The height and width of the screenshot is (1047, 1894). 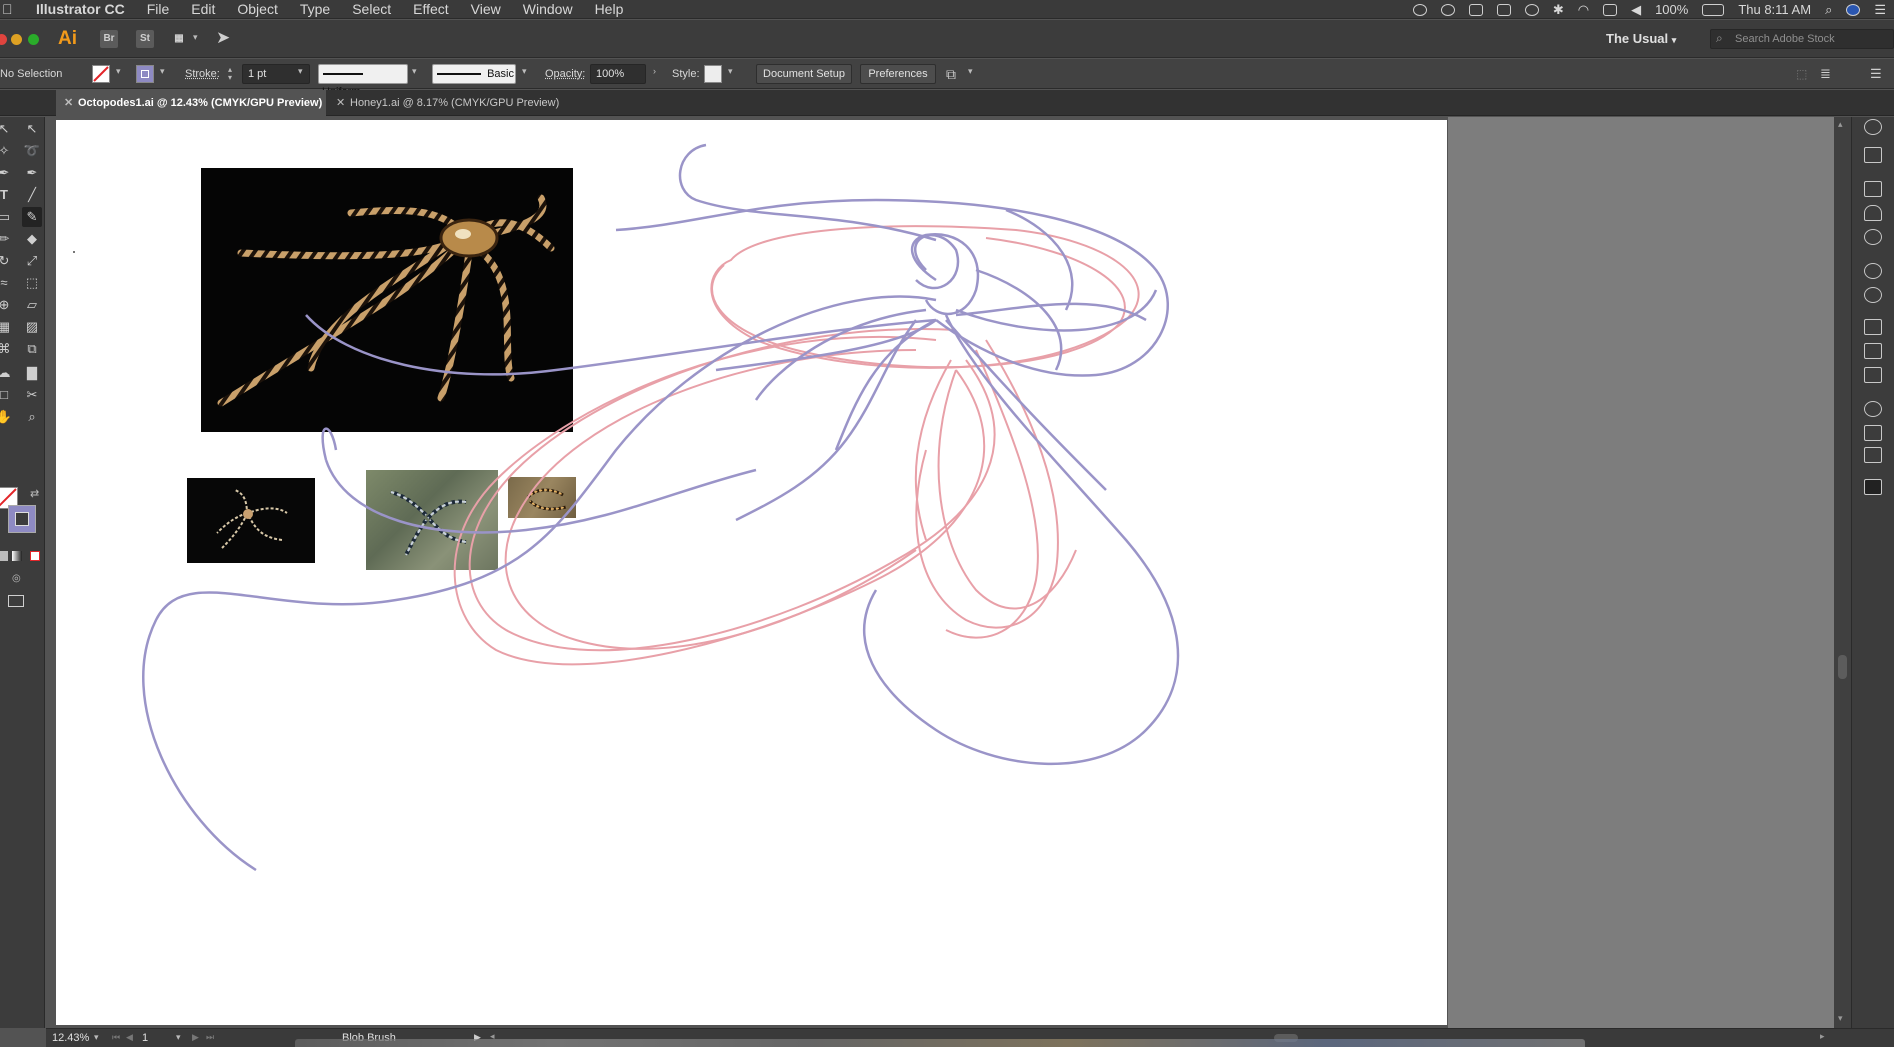 I want to click on display-icon, so click(x=1475, y=9).